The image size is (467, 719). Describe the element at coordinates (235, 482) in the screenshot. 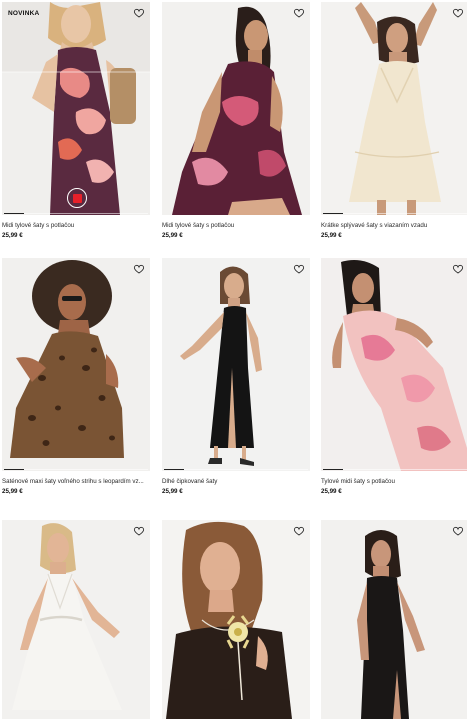

I see `product-name: Dlhé čipkované šaty` at that location.